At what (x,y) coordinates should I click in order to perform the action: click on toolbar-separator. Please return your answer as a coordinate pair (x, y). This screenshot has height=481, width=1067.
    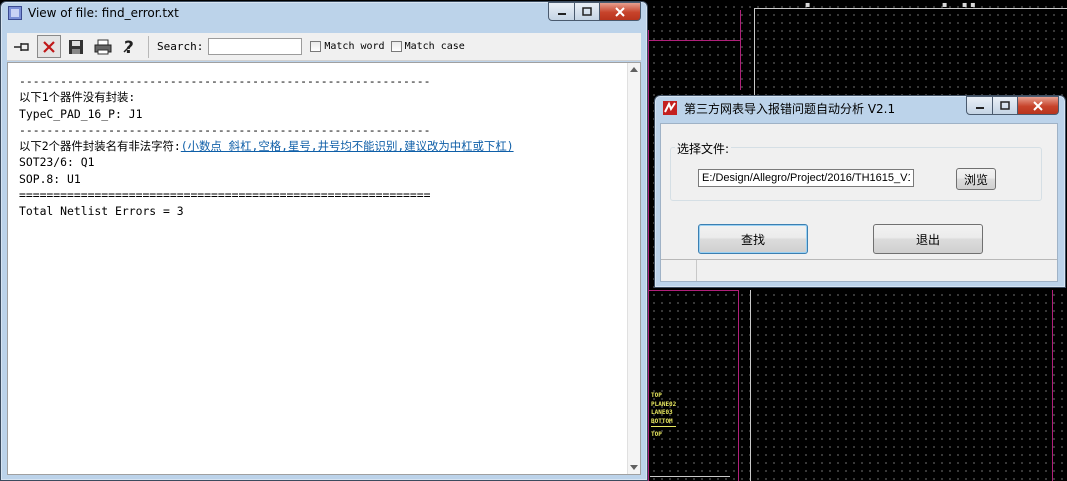
    Looking at the image, I should click on (148, 46).